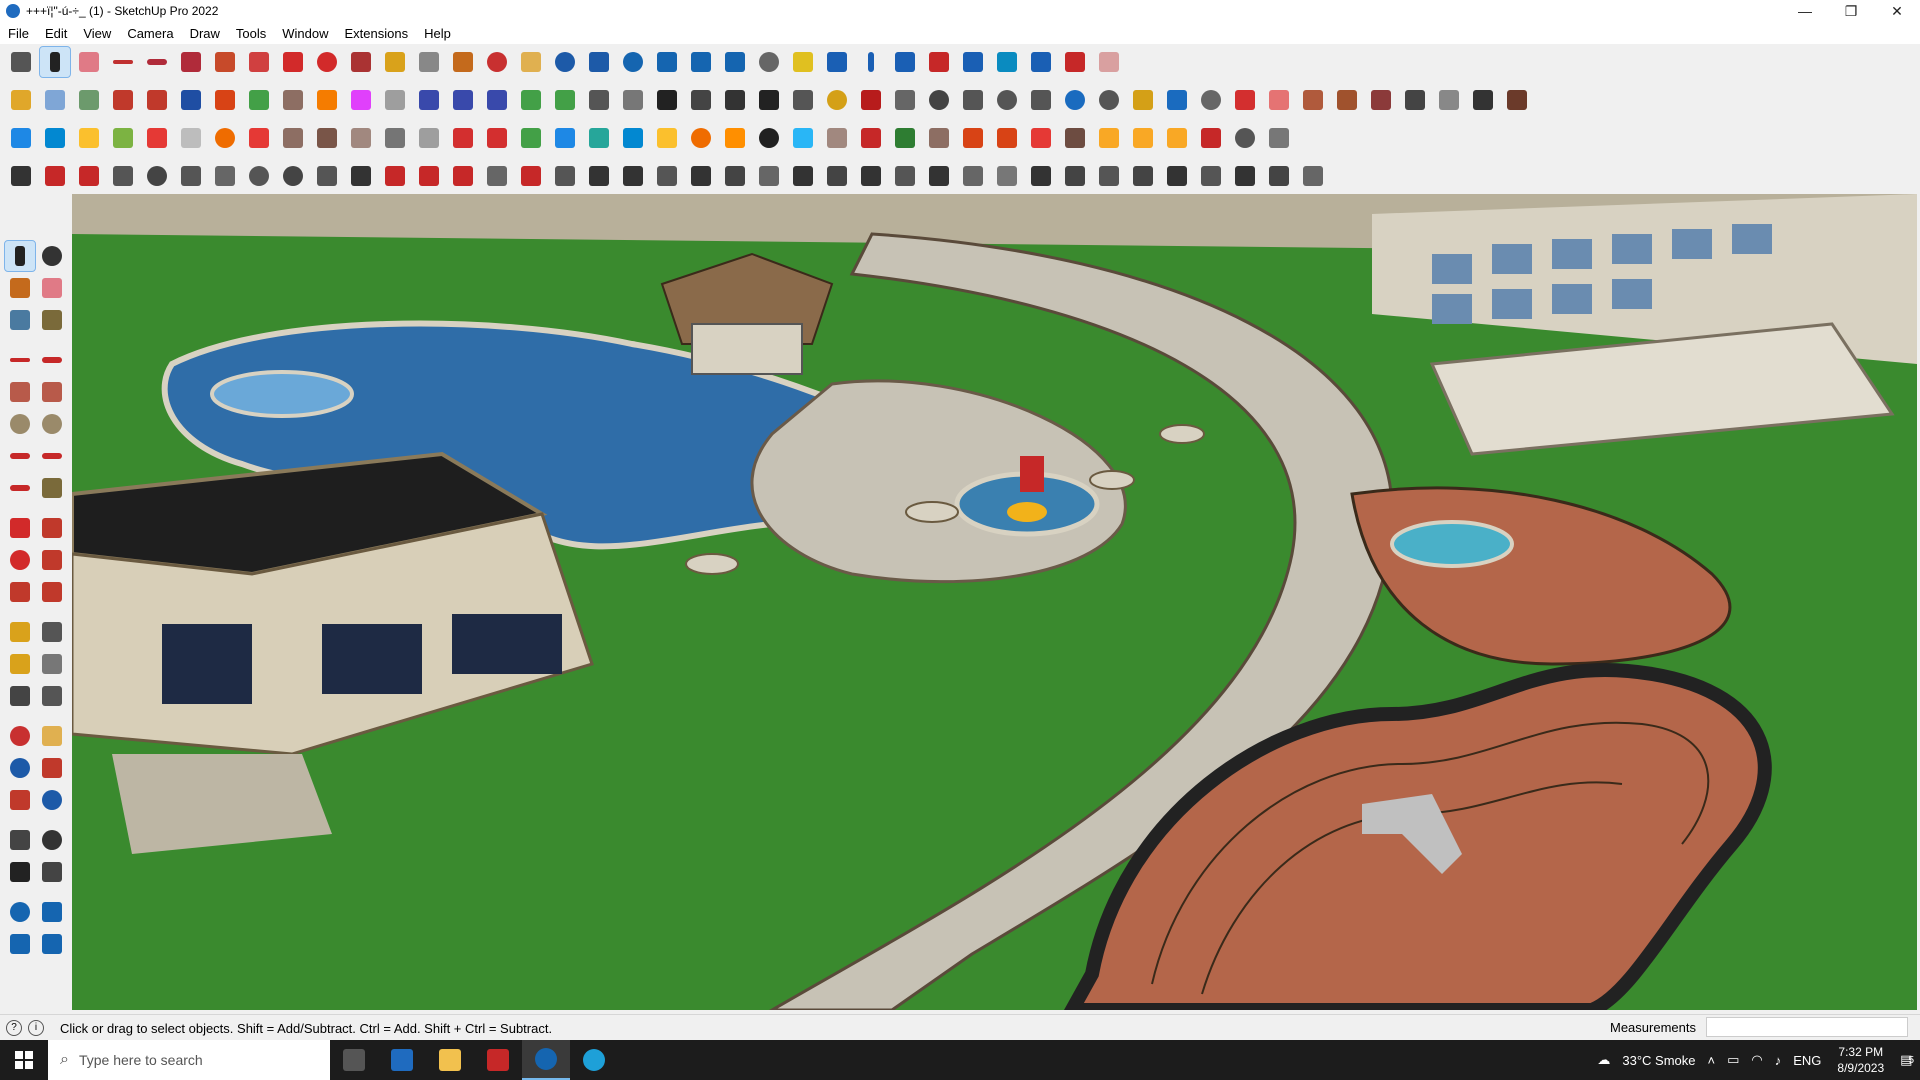  Describe the element at coordinates (450, 1060) in the screenshot. I see `file-explorer-icon` at that location.